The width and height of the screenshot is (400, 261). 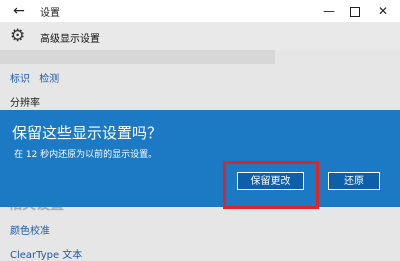 I want to click on dialog-message: 在 12 秒内还原为以前的显示设置。, so click(x=86, y=155).